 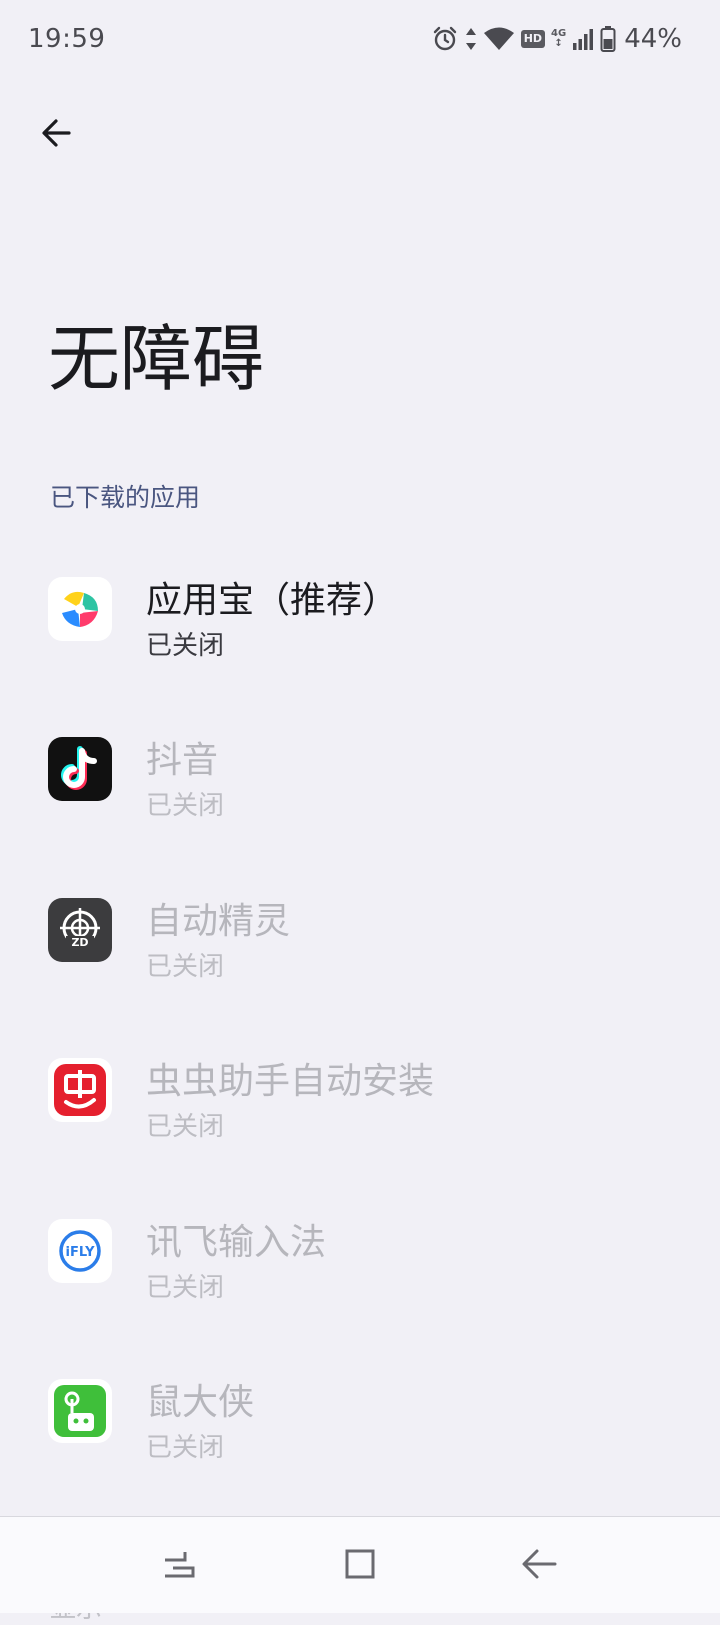 I want to click on app-name: 虫虫助手自动安装, so click(x=290, y=1081).